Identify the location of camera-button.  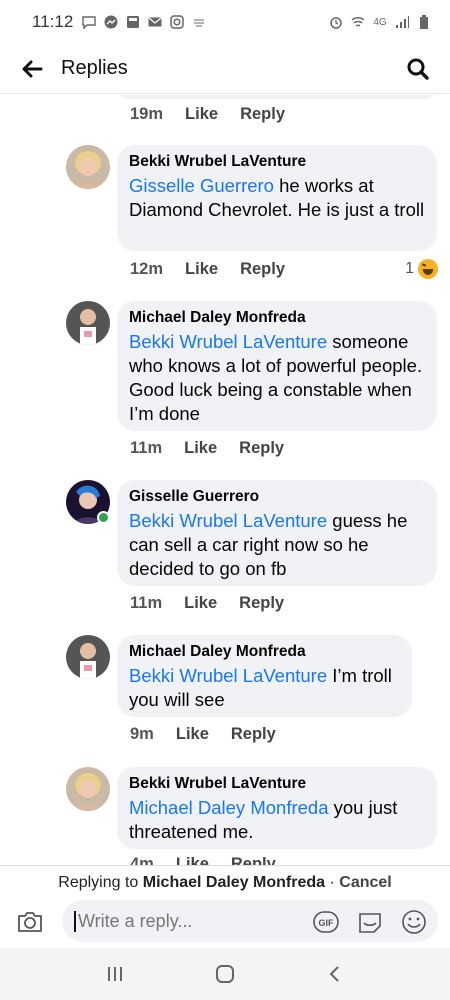
(30, 922).